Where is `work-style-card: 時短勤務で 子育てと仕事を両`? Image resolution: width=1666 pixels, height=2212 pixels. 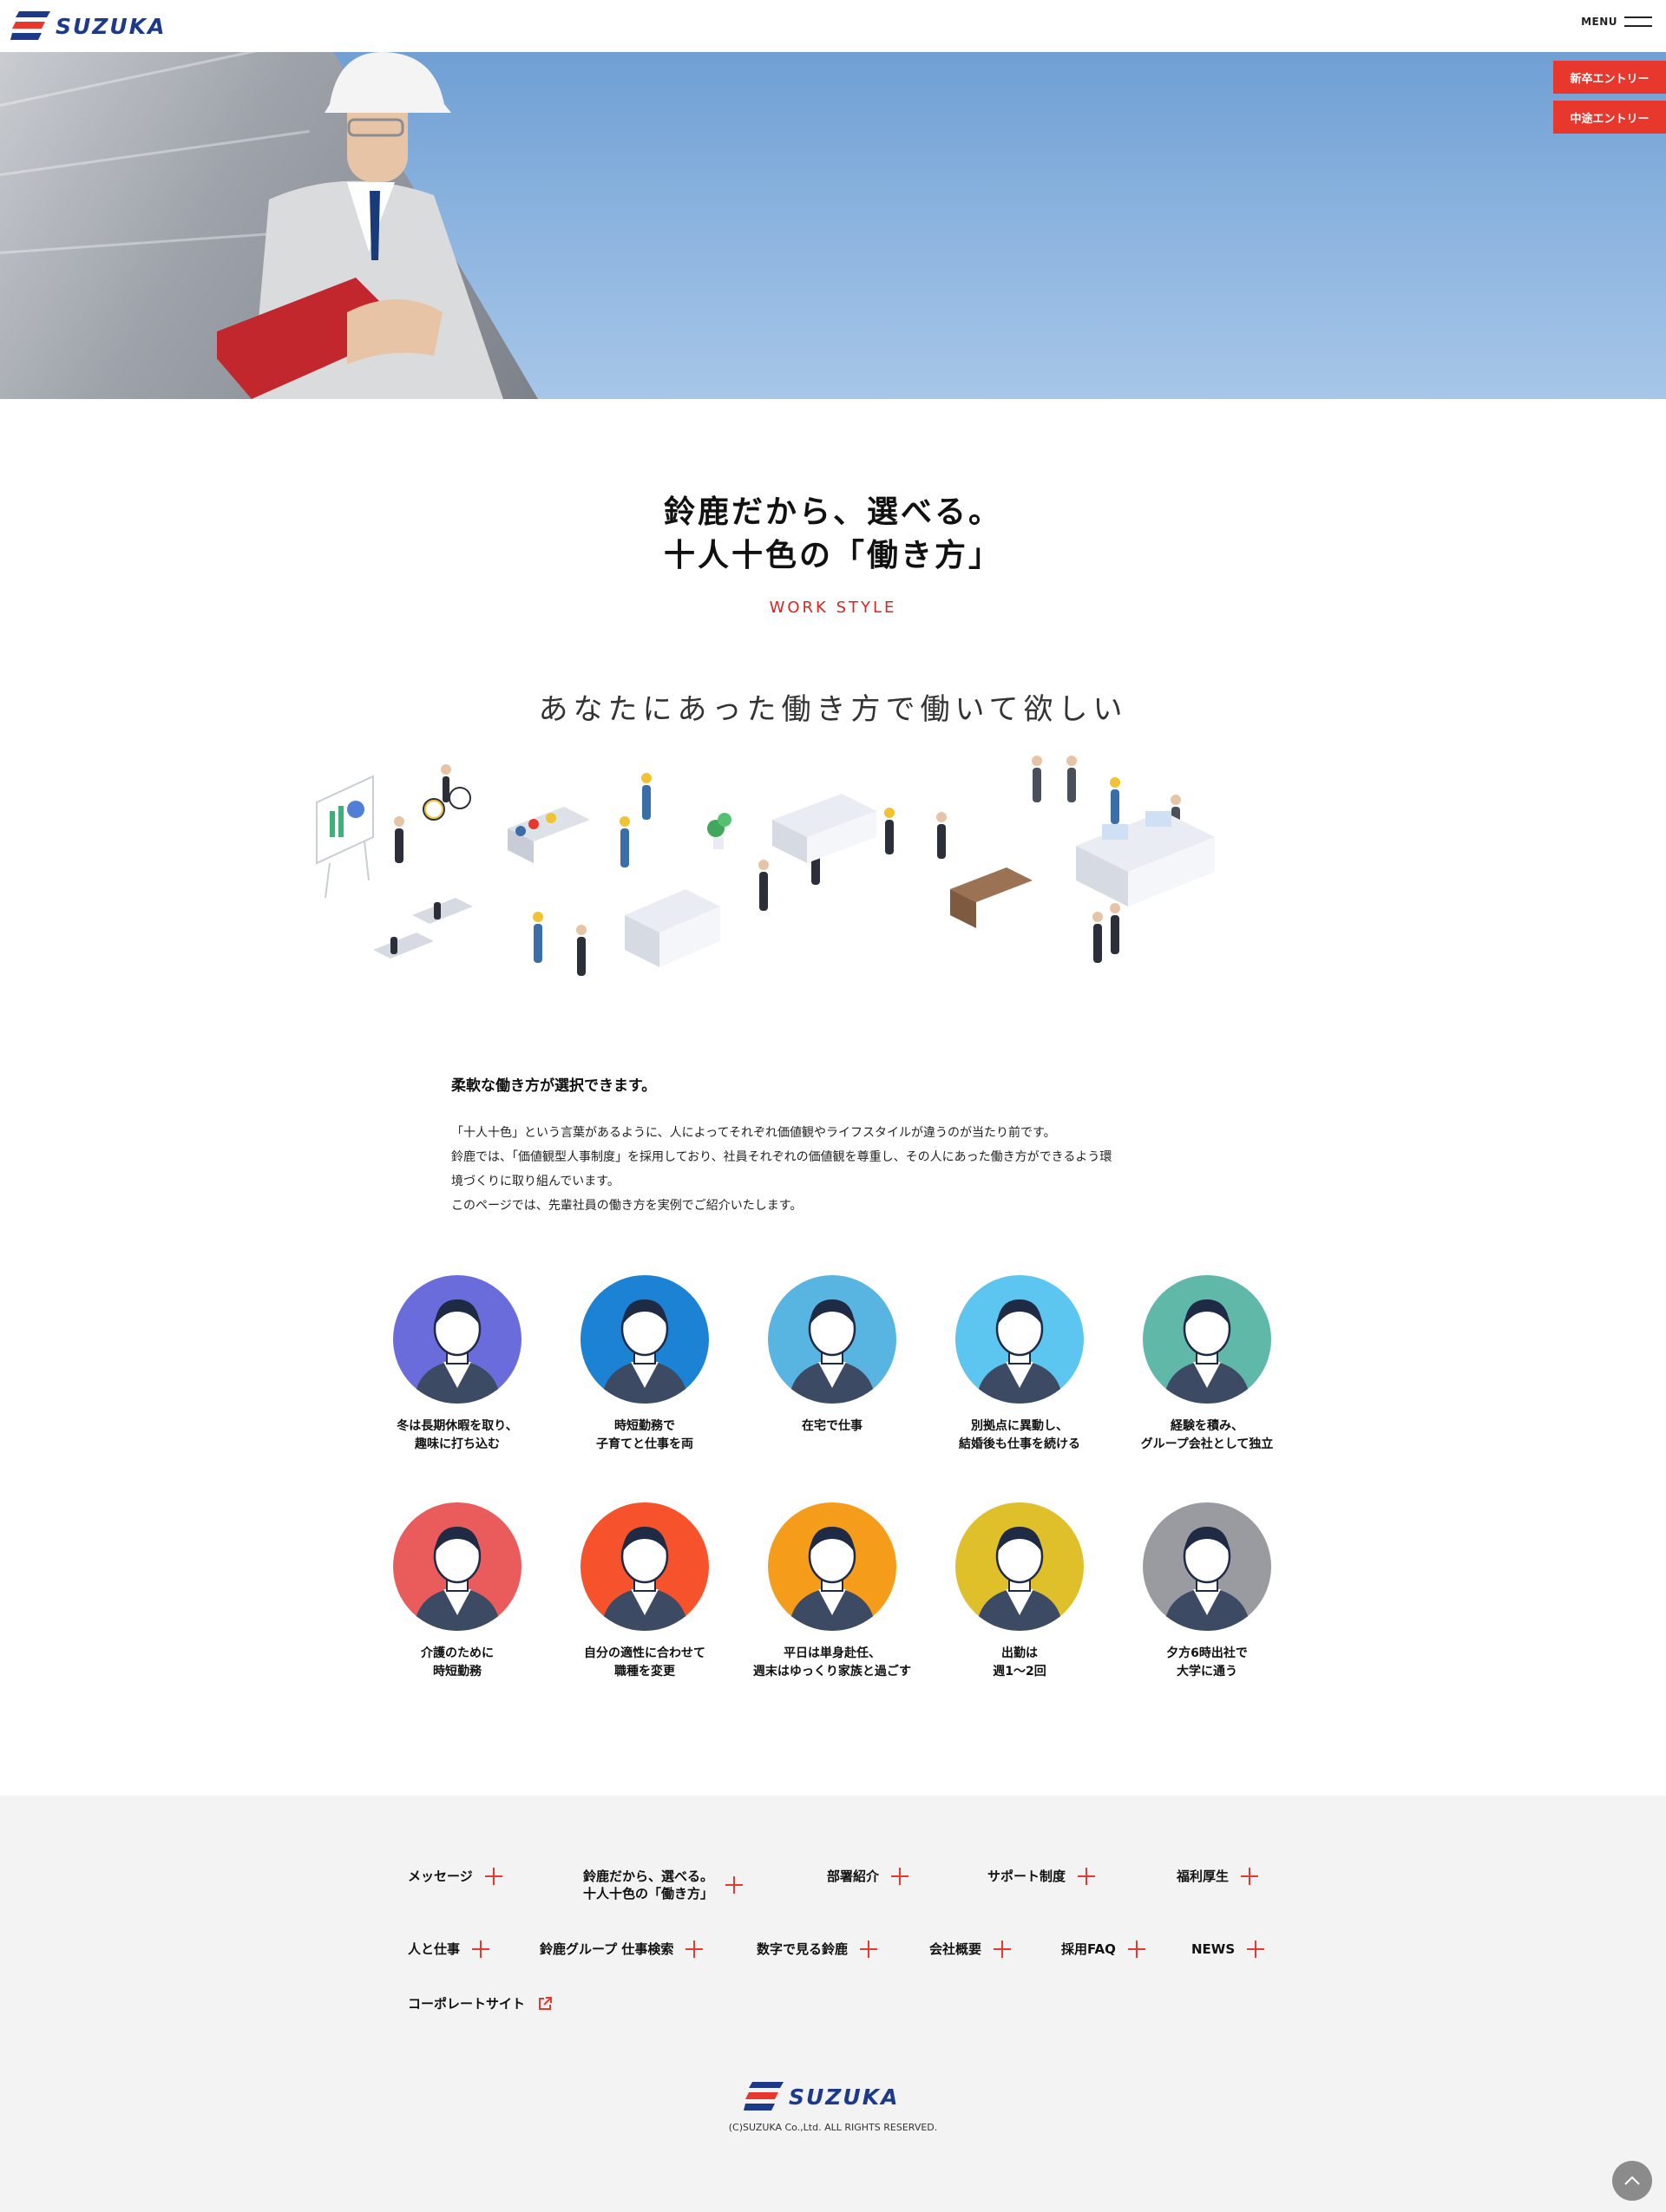 work-style-card: 時短勤務で 子育てと仕事を両 is located at coordinates (644, 1364).